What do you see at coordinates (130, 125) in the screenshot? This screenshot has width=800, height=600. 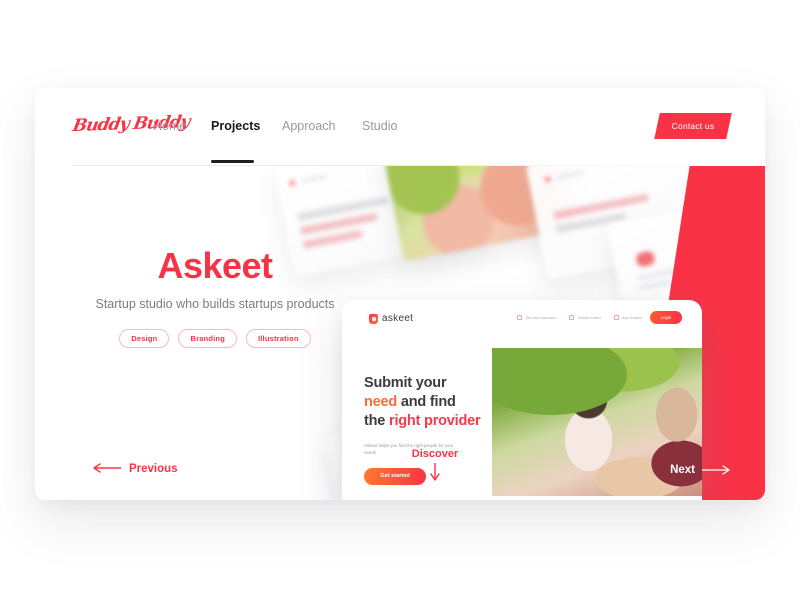 I see `brand-logo: Buddy Buddy` at bounding box center [130, 125].